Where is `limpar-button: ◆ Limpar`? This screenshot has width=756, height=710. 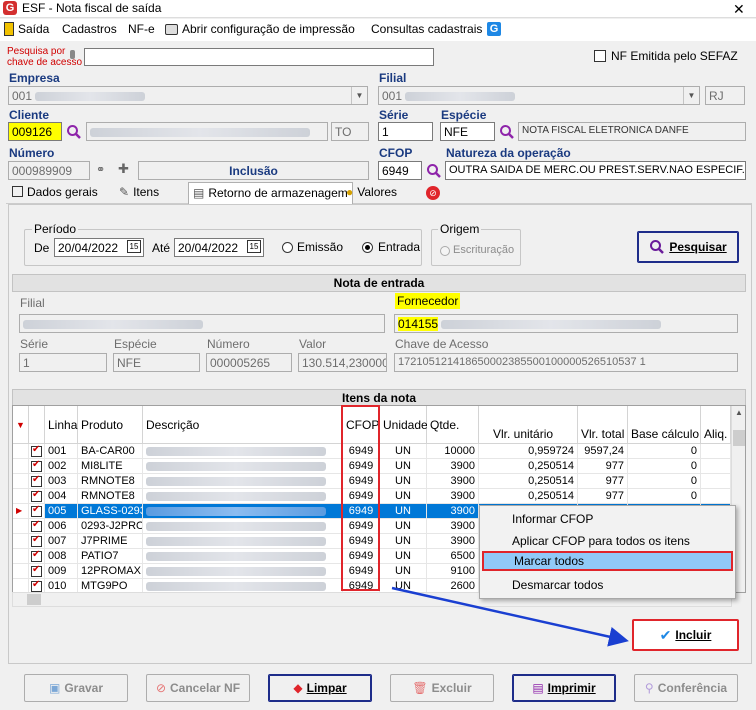
limpar-button: ◆ Limpar is located at coordinates (320, 688).